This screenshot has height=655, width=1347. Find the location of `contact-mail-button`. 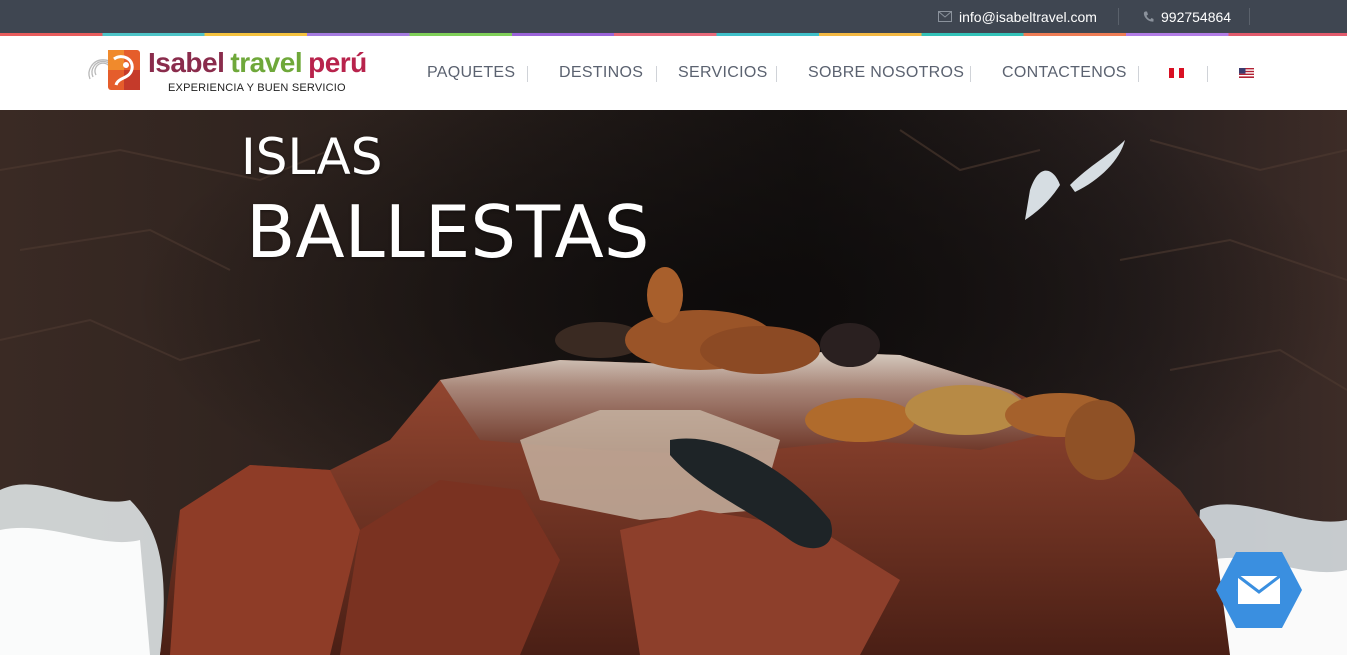

contact-mail-button is located at coordinates (1259, 590).